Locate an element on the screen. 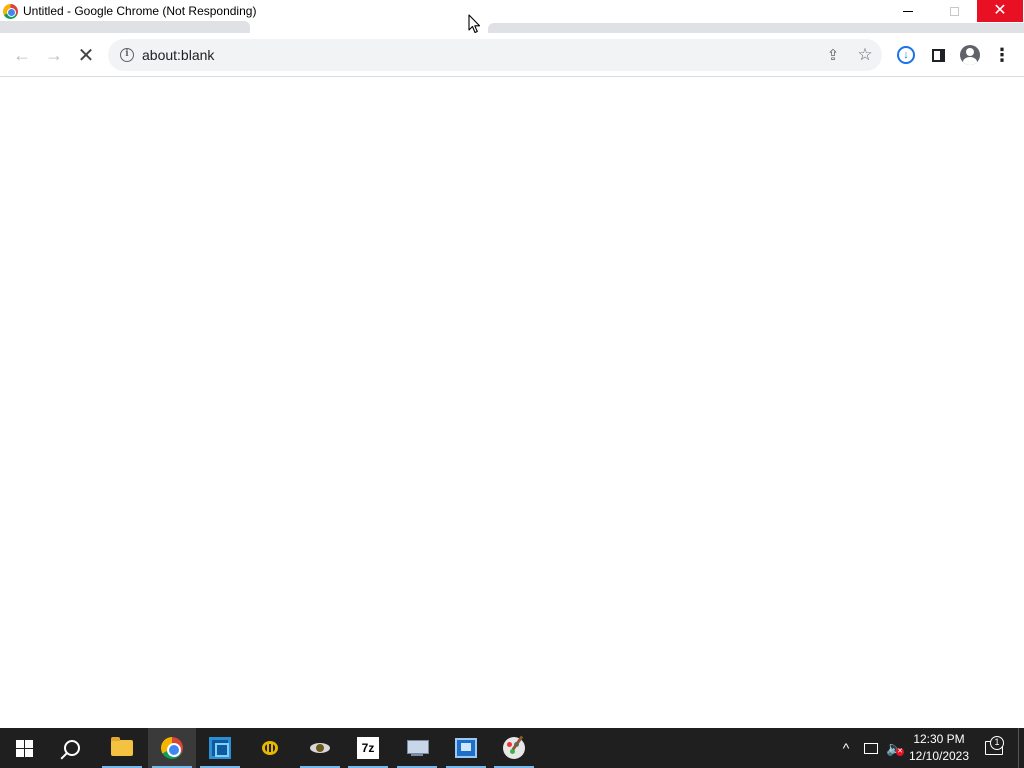  taskbar-file-explorer is located at coordinates (122, 748).